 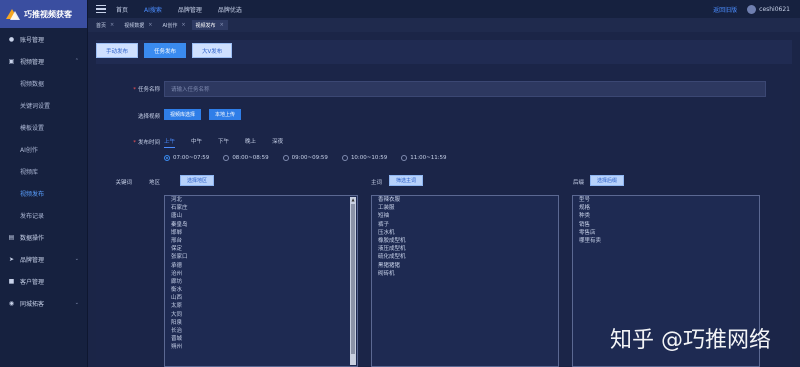 I want to click on time-tab-evening: 晚上, so click(x=250, y=142).